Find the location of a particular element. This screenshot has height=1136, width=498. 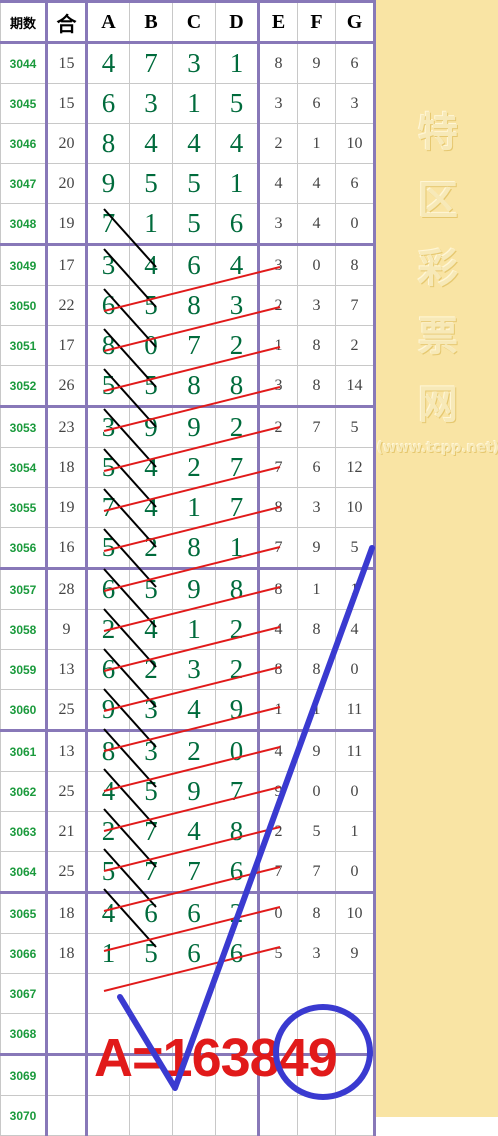

col-b-cell is located at coordinates (151, 1115).